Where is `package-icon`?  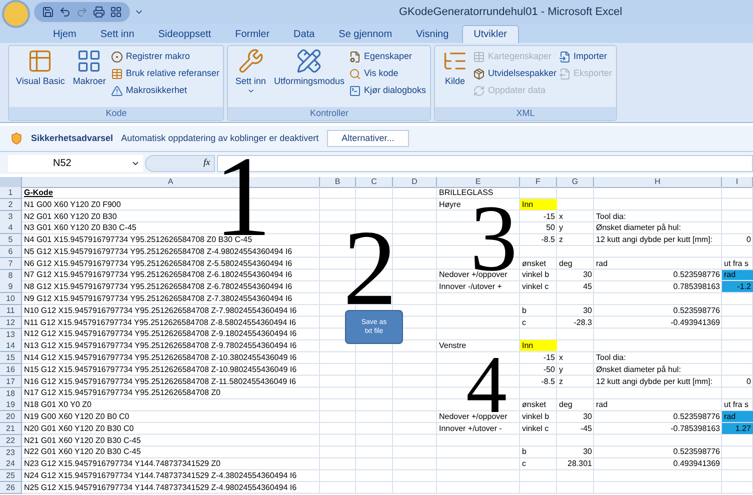 package-icon is located at coordinates (478, 74).